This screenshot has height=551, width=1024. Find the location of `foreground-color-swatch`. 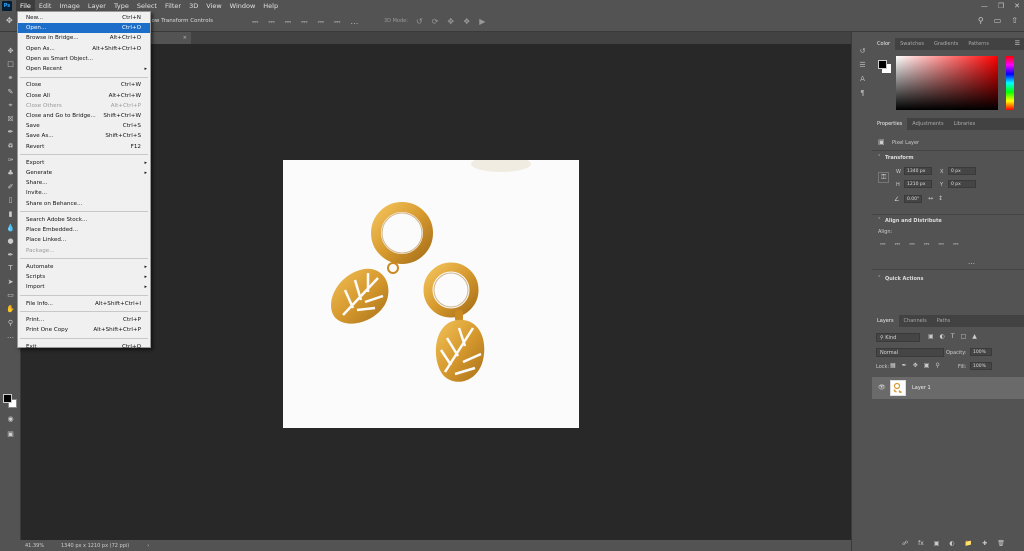

foreground-color-swatch is located at coordinates (7, 398).